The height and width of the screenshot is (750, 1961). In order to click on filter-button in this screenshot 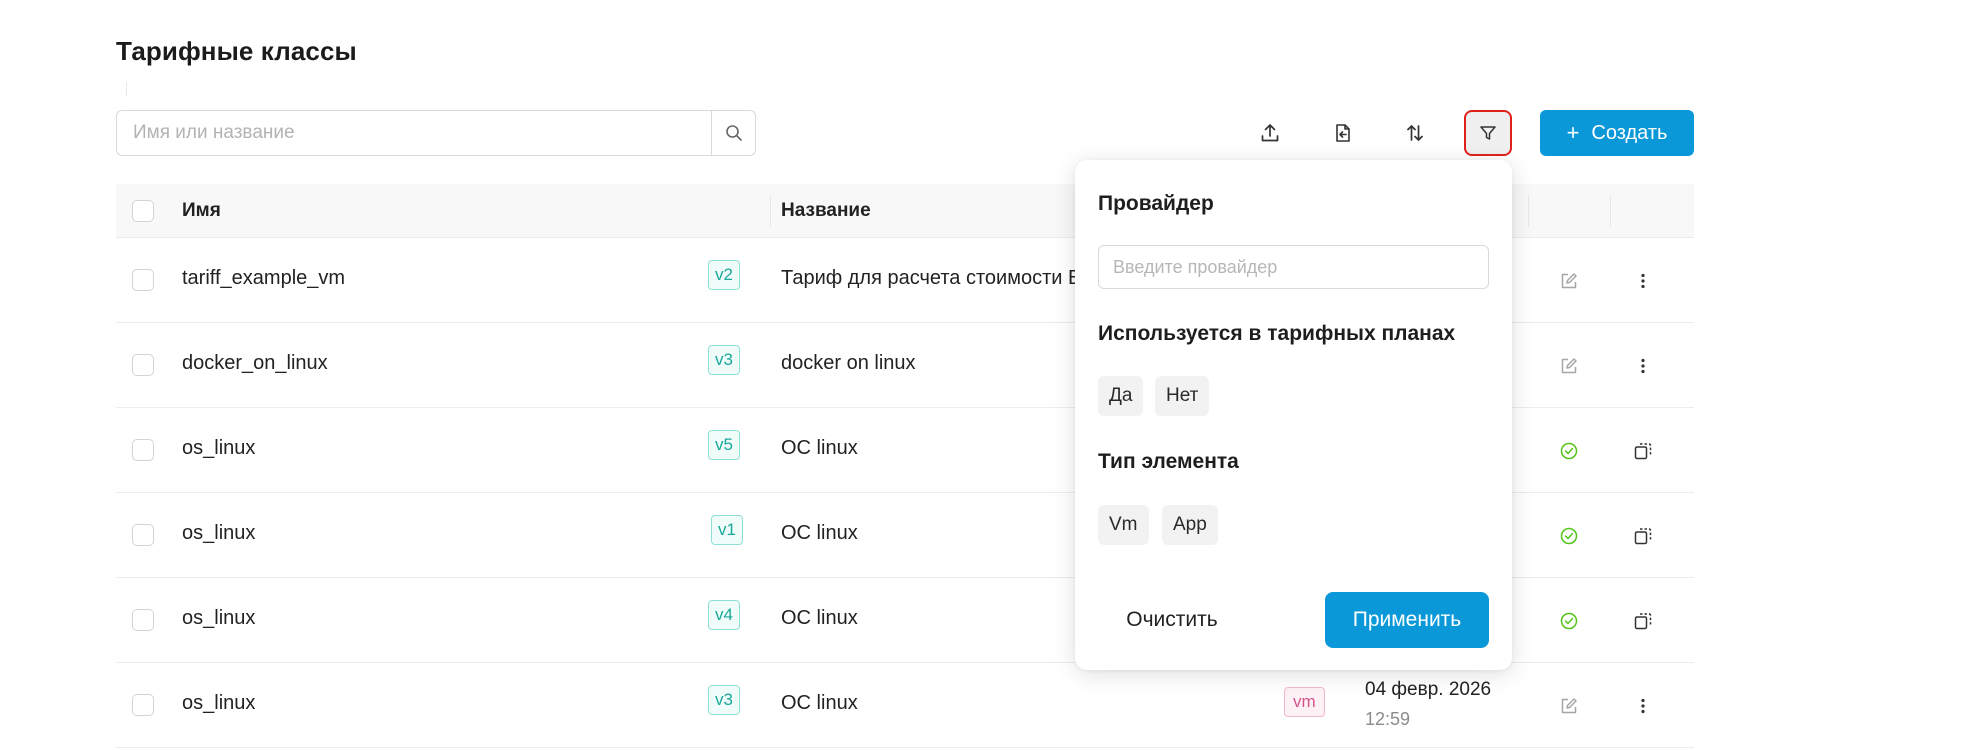, I will do `click(1488, 133)`.